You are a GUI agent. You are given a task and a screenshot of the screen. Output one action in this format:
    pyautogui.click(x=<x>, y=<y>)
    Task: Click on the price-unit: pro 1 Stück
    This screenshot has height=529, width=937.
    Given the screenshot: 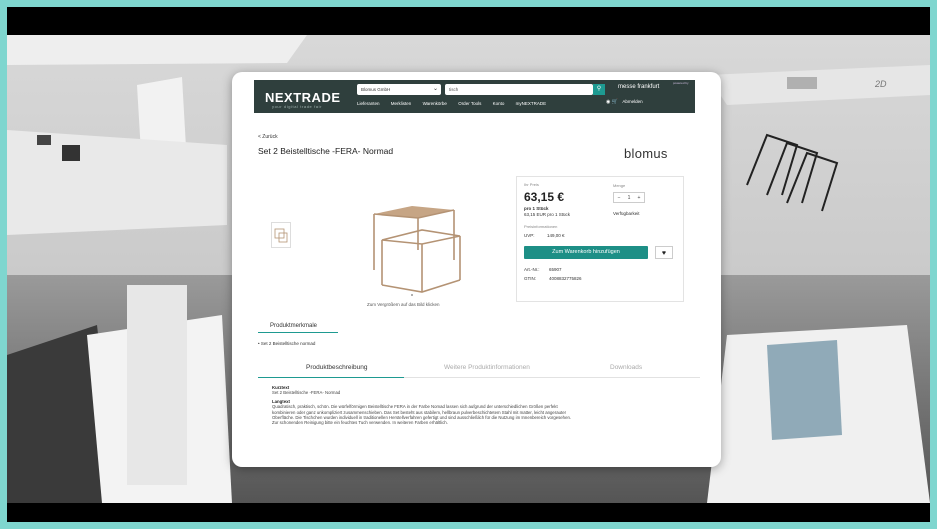 What is the action you would take?
    pyautogui.click(x=536, y=208)
    